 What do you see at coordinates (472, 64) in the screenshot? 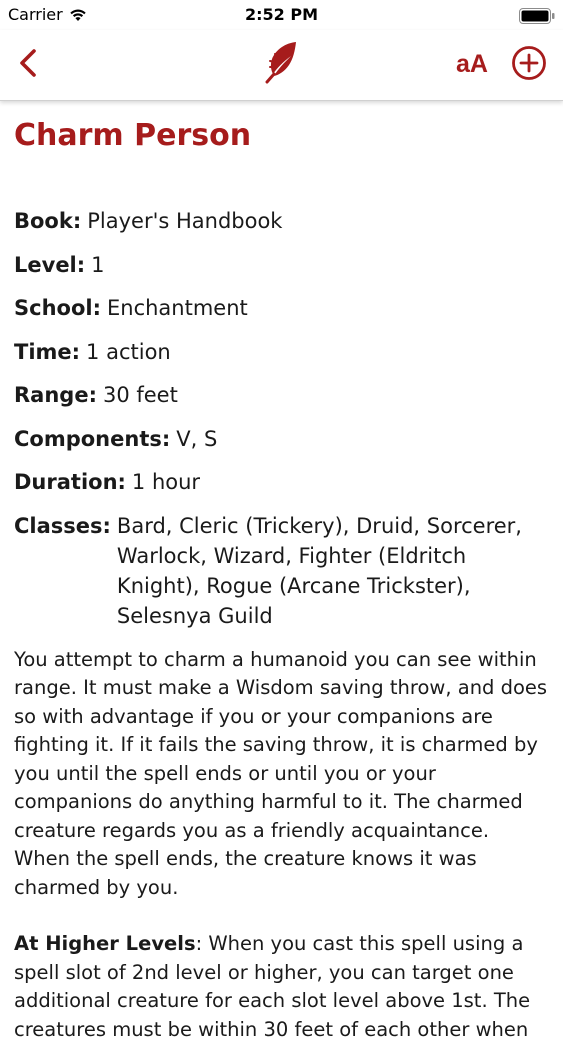
I see `font-size-button: aA` at bounding box center [472, 64].